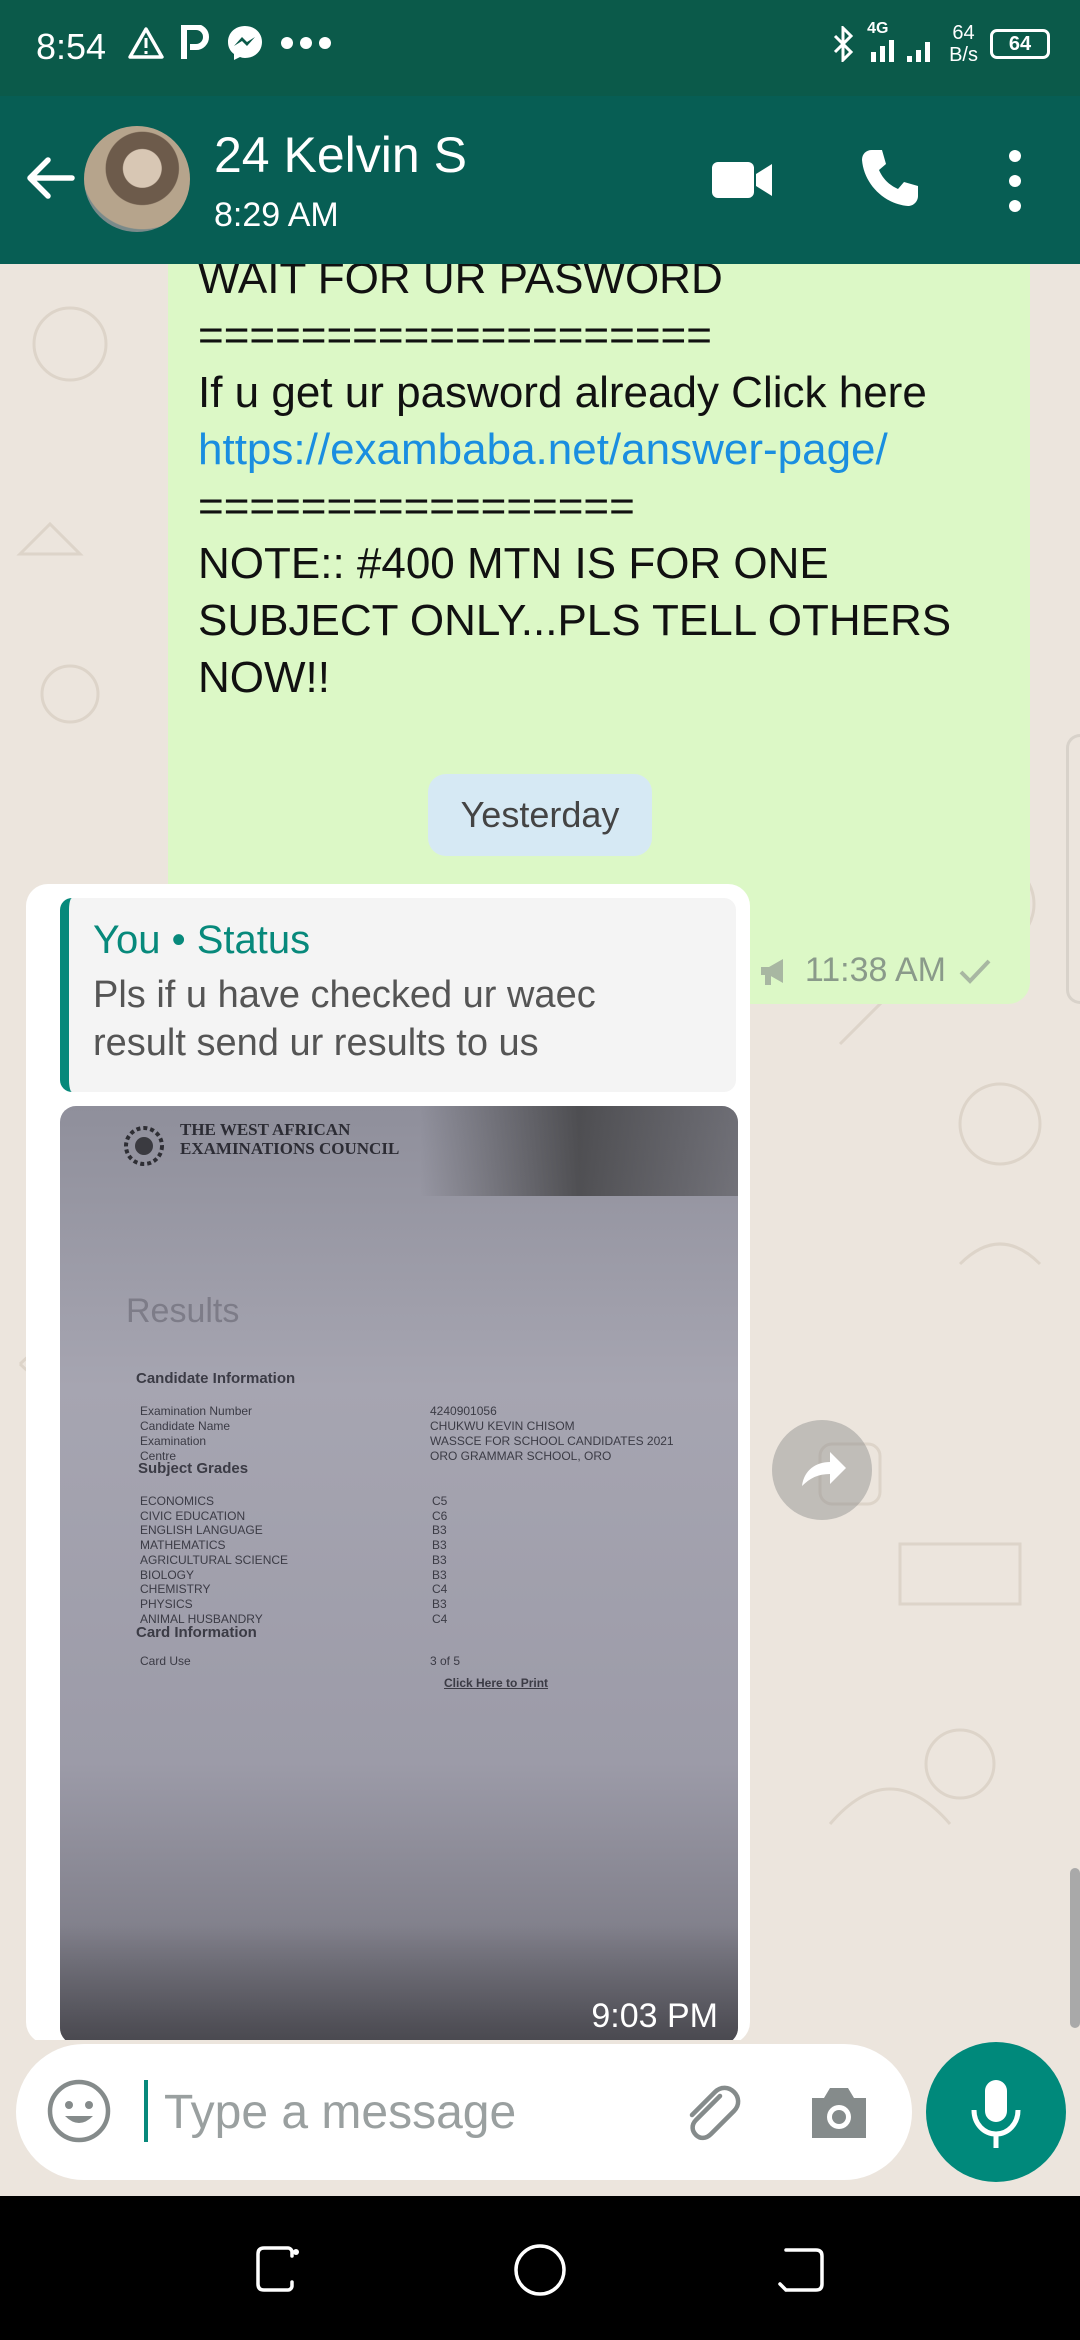  I want to click on forward-icon, so click(824, 1469).